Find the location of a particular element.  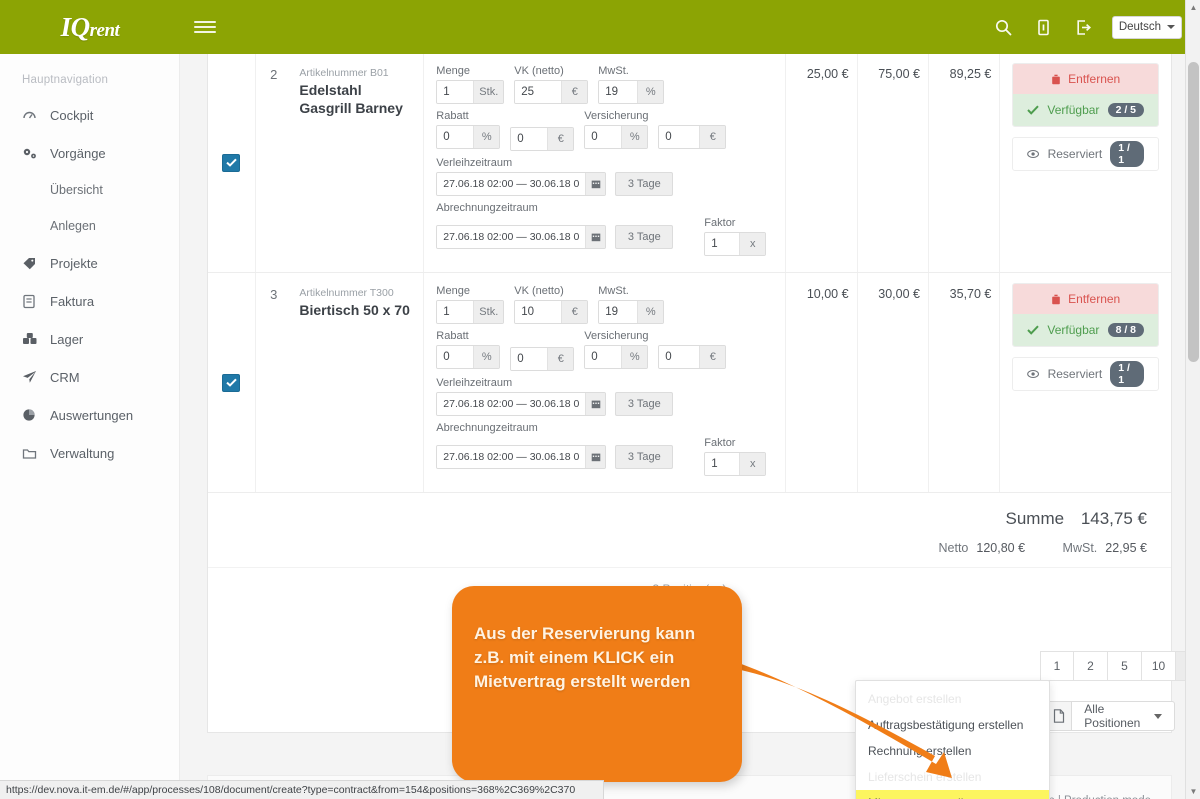

info-icon is located at coordinates (1044, 27).